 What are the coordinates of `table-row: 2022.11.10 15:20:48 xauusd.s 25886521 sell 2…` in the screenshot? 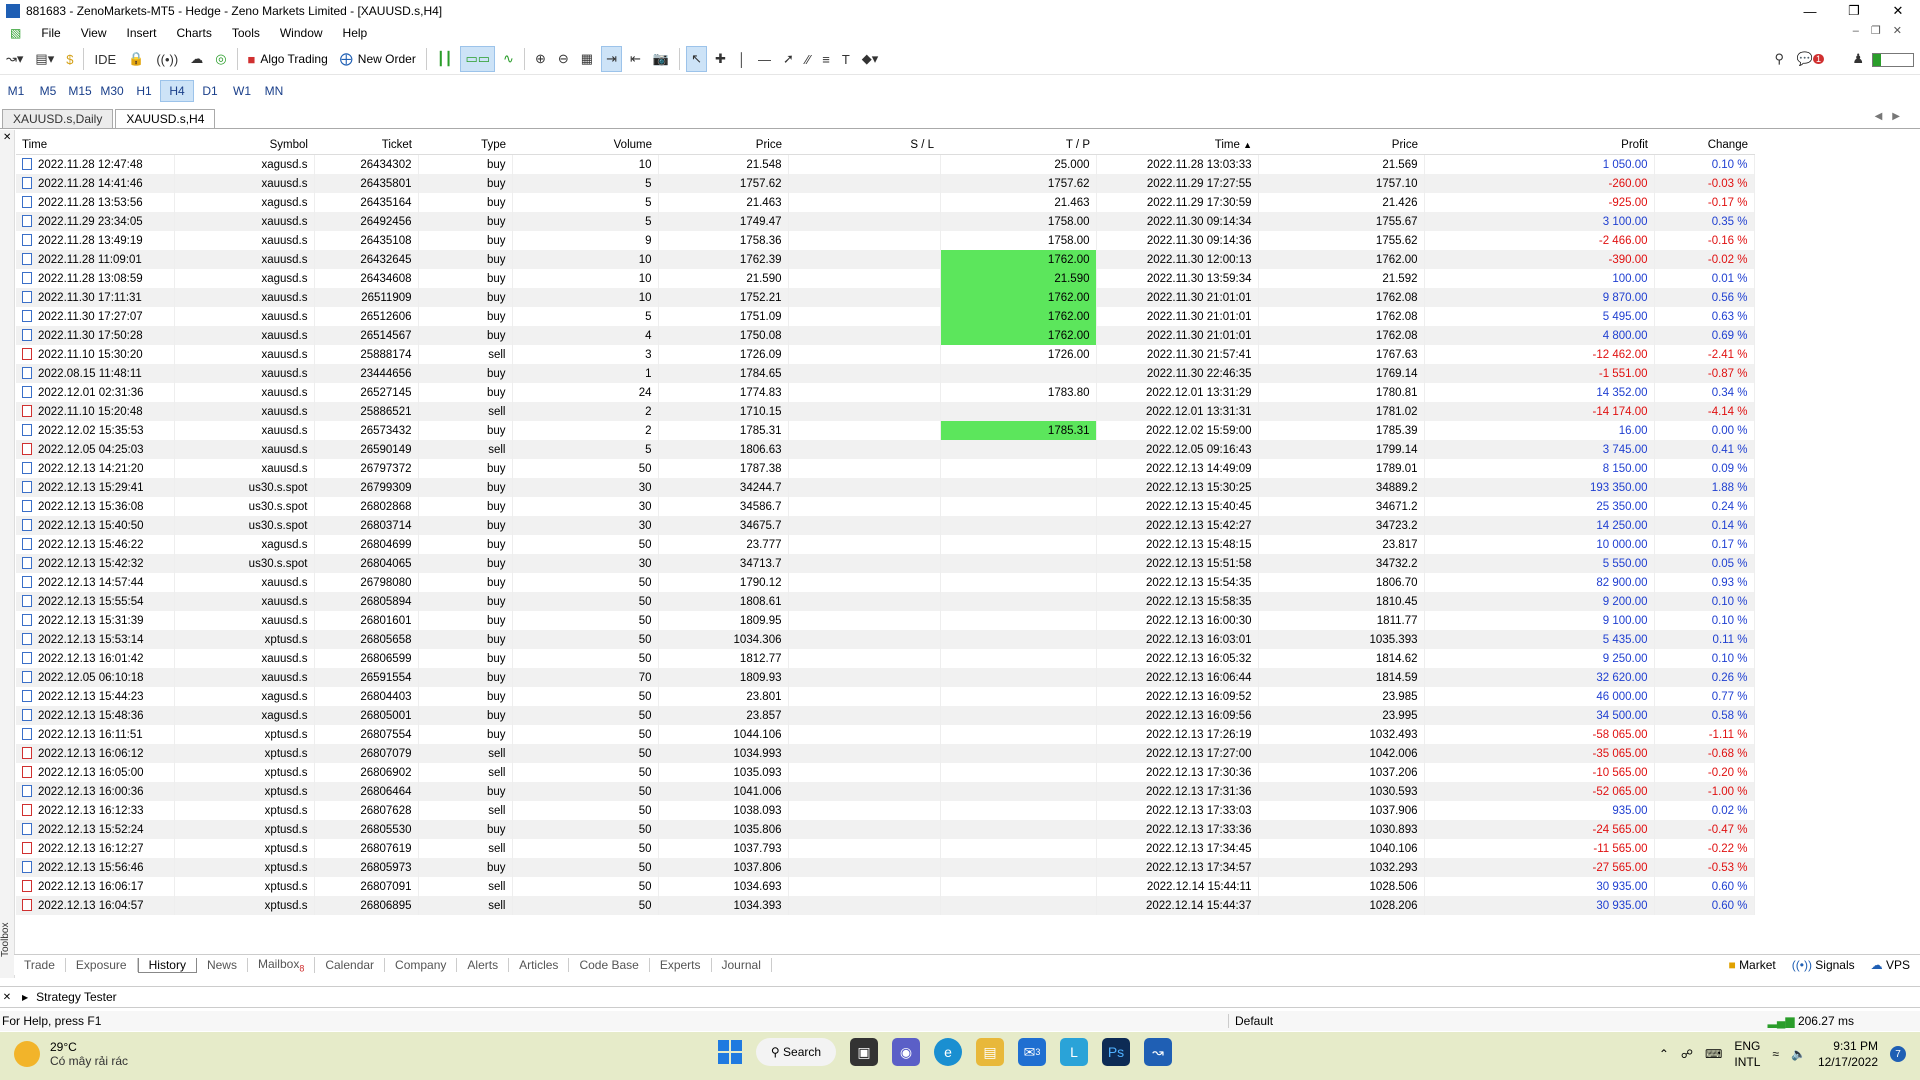 It's located at (885, 411).